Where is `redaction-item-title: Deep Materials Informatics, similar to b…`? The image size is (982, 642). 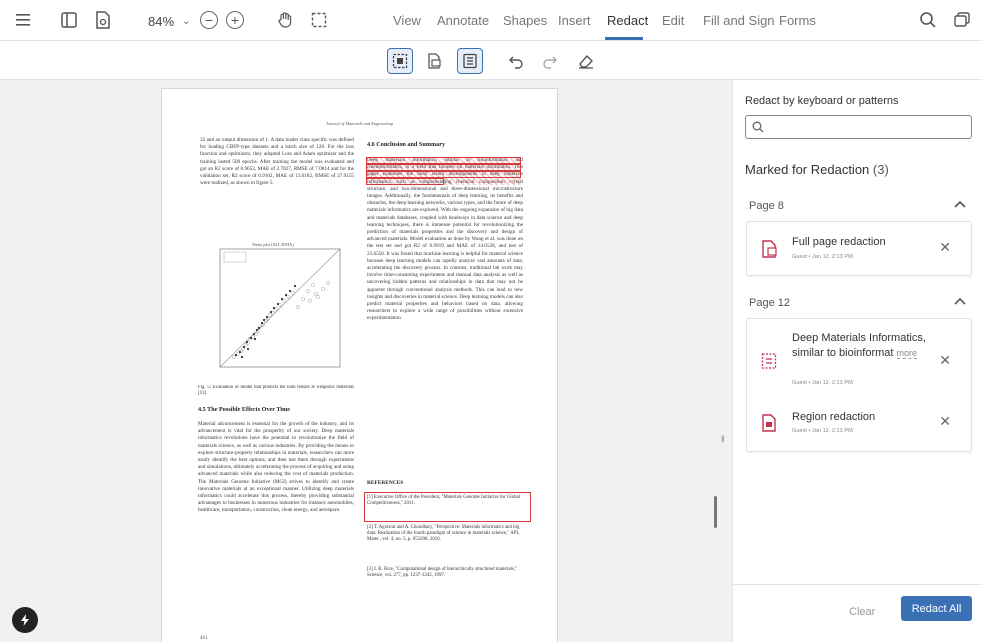 redaction-item-title: Deep Materials Informatics, similar to b… is located at coordinates (862, 346).